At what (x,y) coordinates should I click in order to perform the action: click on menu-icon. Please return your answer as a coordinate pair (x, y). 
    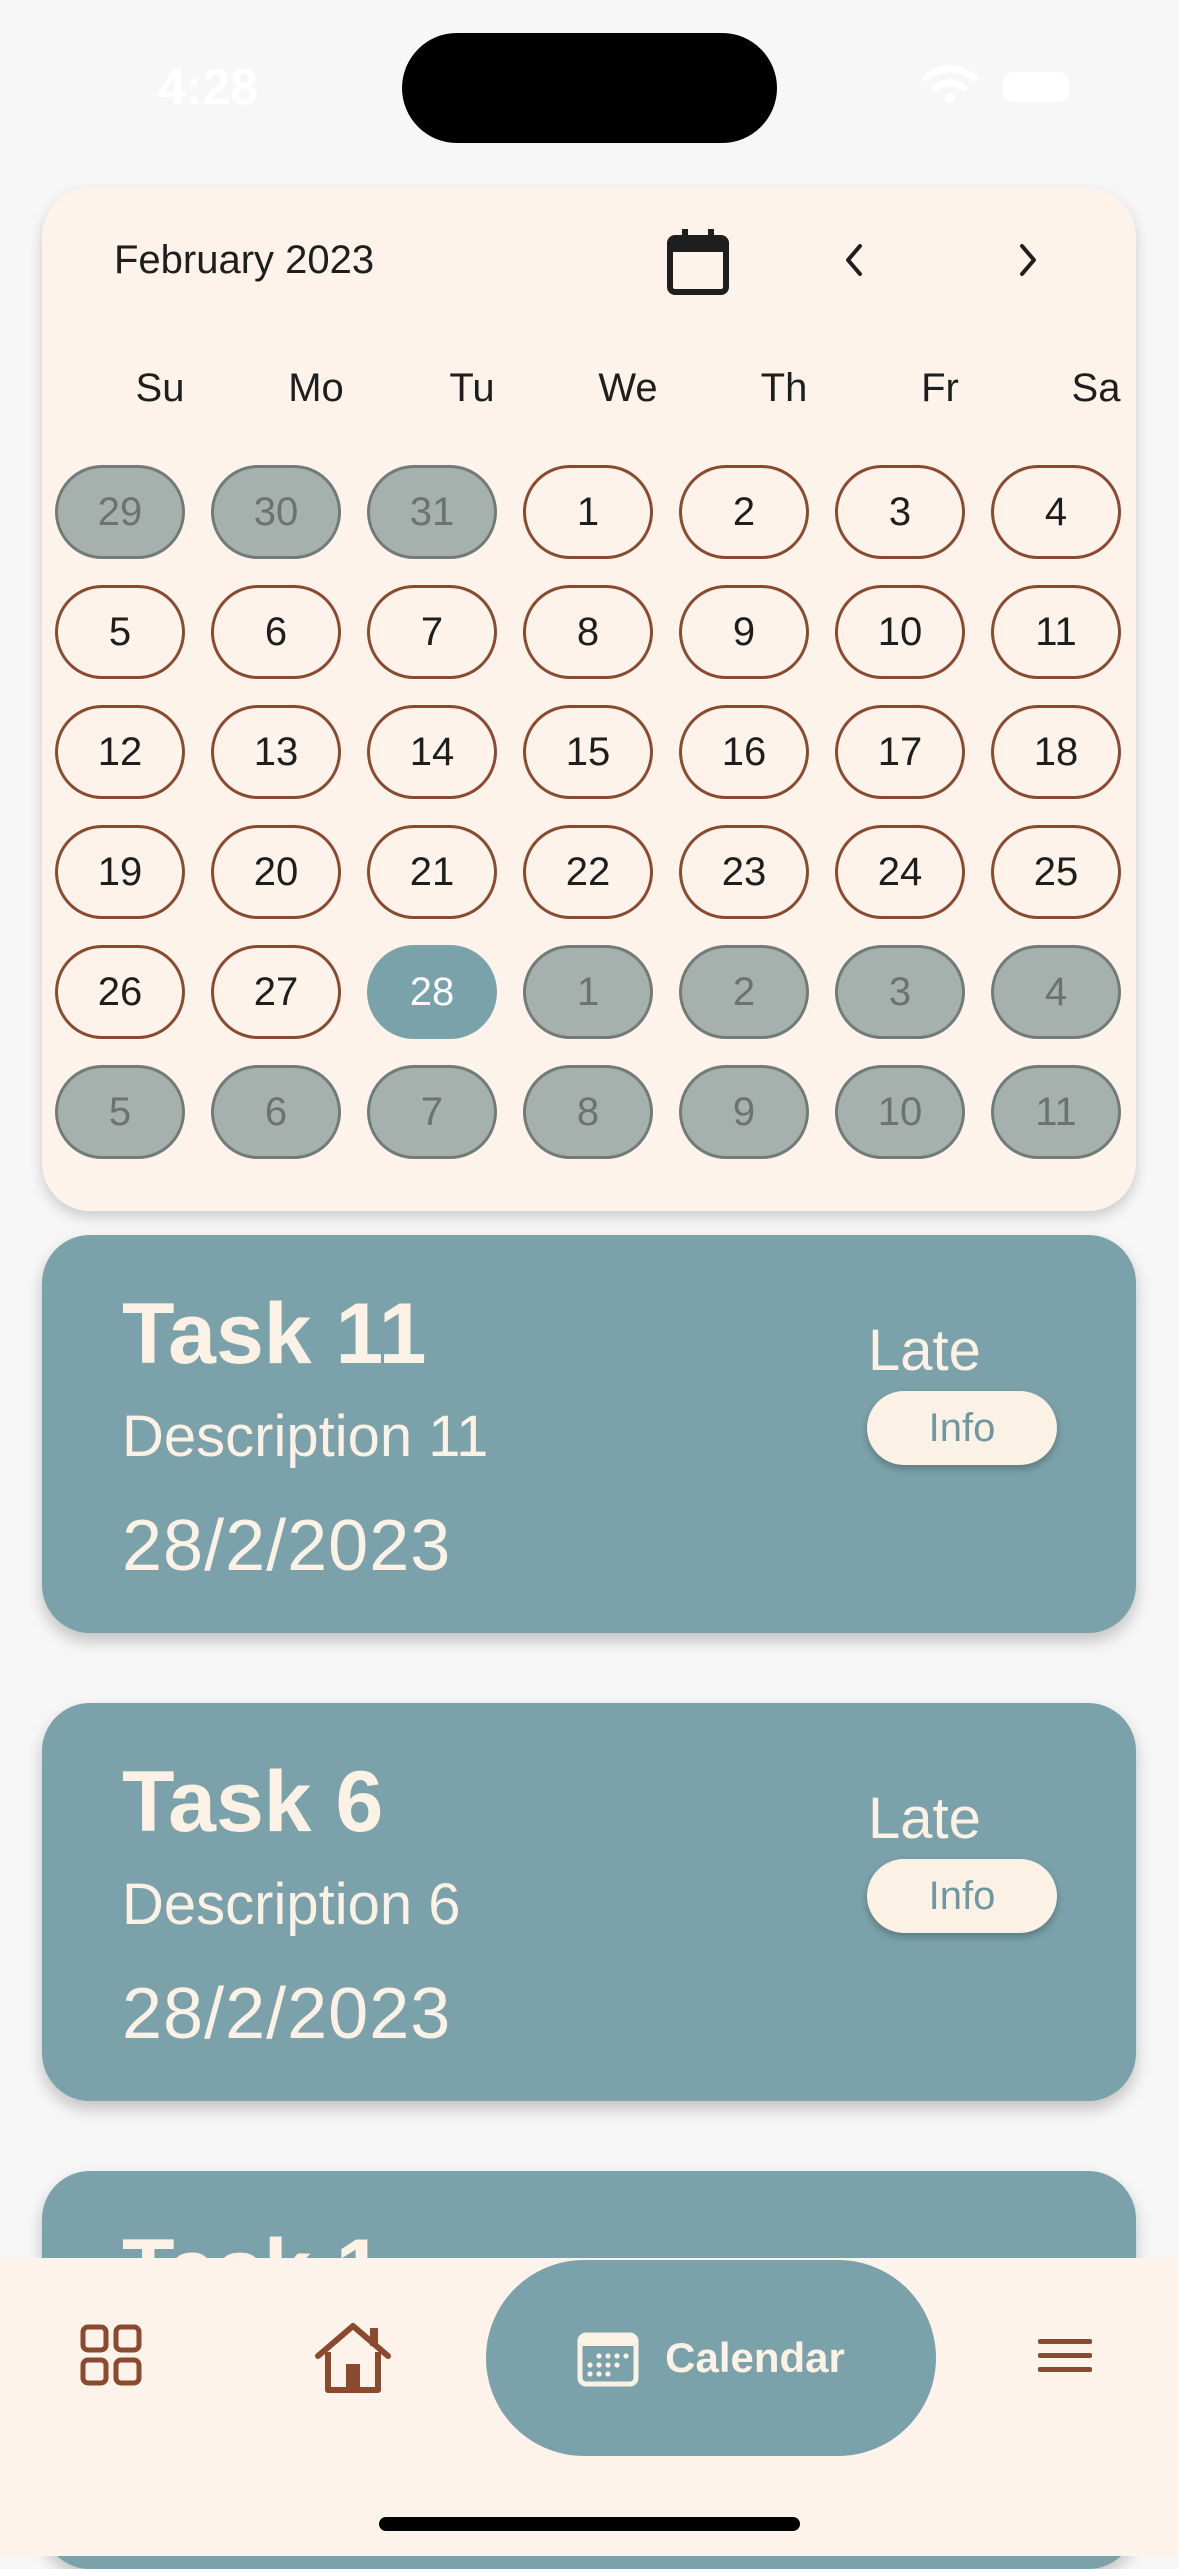
    Looking at the image, I should click on (1065, 2356).